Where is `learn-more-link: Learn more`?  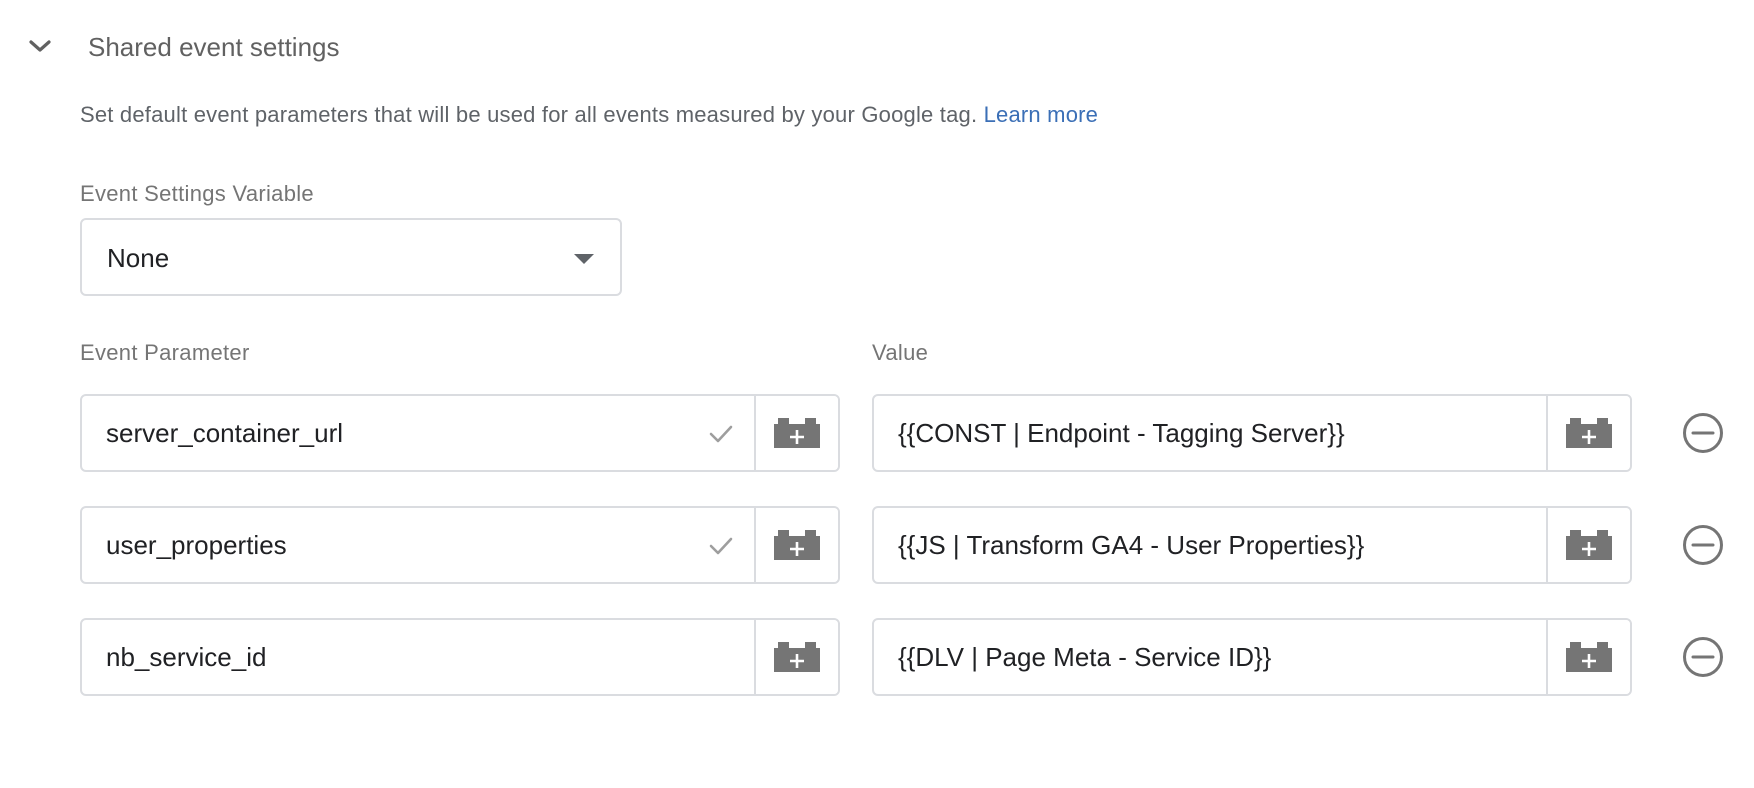
learn-more-link: Learn more is located at coordinates (1041, 114).